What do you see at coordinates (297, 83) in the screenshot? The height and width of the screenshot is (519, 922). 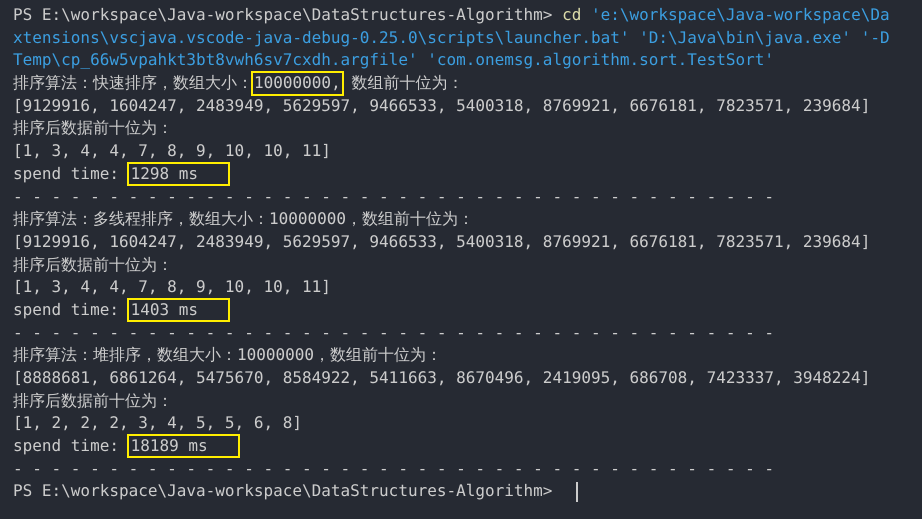 I see `highlighted-value: 10000000,` at bounding box center [297, 83].